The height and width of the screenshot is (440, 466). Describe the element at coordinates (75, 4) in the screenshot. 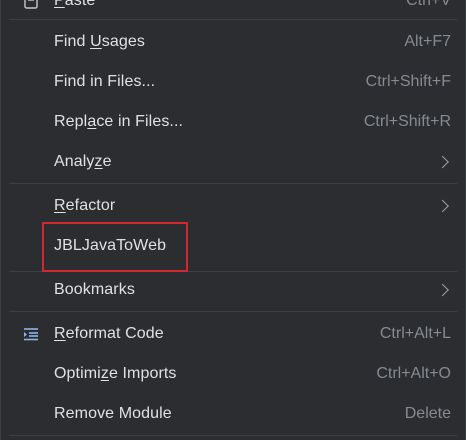

I see `menu-item-label: Paste` at that location.